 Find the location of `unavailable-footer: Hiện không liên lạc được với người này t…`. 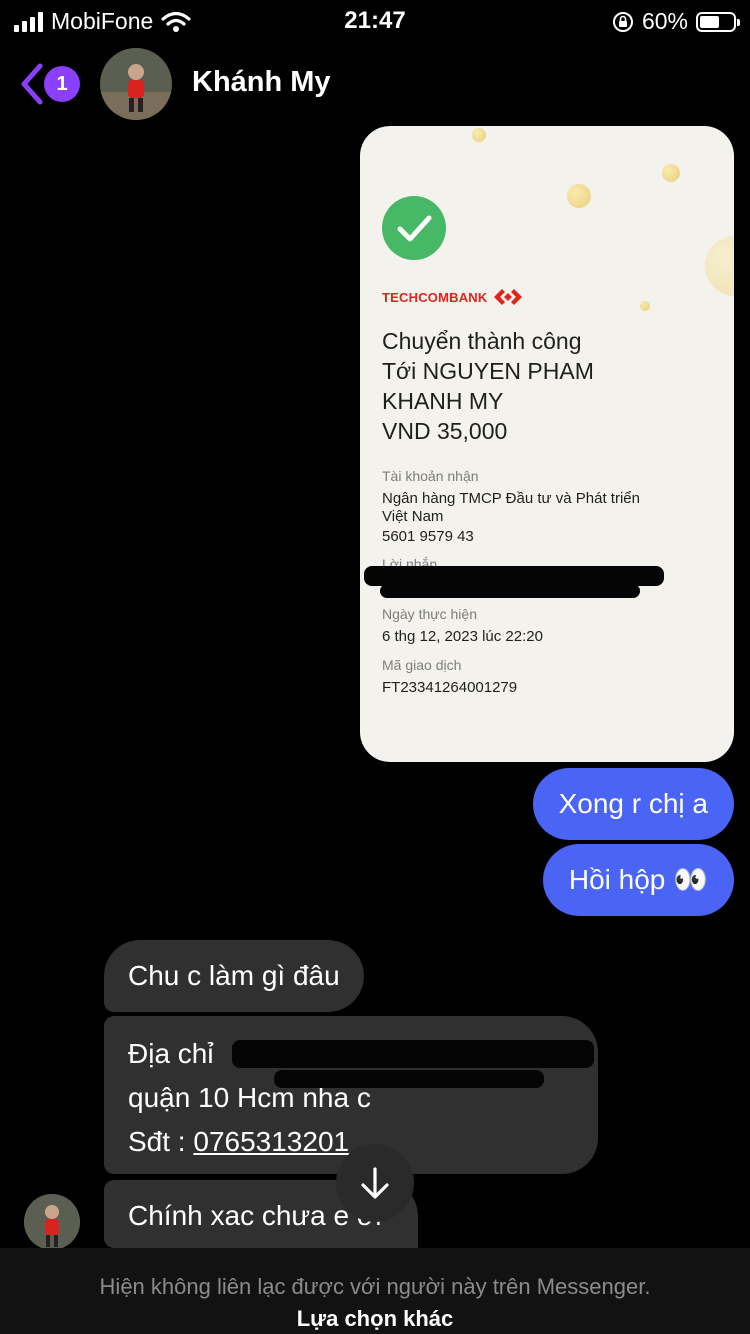

unavailable-footer: Hiện không liên lạc được với người này t… is located at coordinates (375, 1291).